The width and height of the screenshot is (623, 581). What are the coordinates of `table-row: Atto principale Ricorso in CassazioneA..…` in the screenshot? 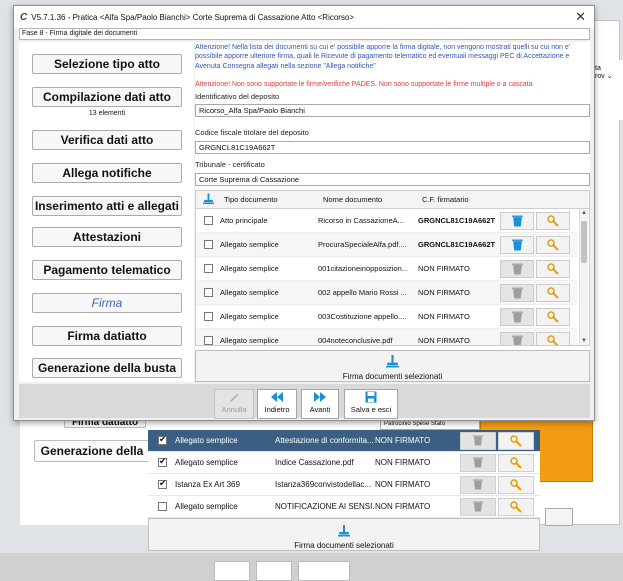 It's located at (386, 221).